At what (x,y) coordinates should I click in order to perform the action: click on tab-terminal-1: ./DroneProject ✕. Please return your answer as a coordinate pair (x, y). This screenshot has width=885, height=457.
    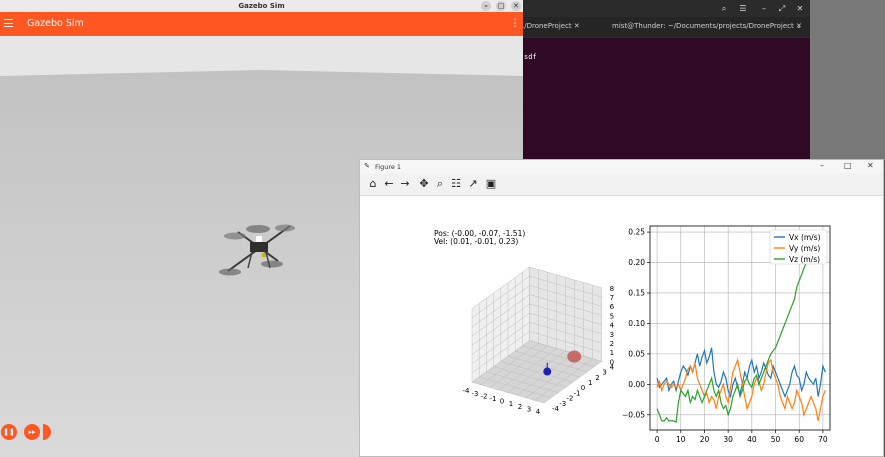
    Looking at the image, I should click on (551, 26).